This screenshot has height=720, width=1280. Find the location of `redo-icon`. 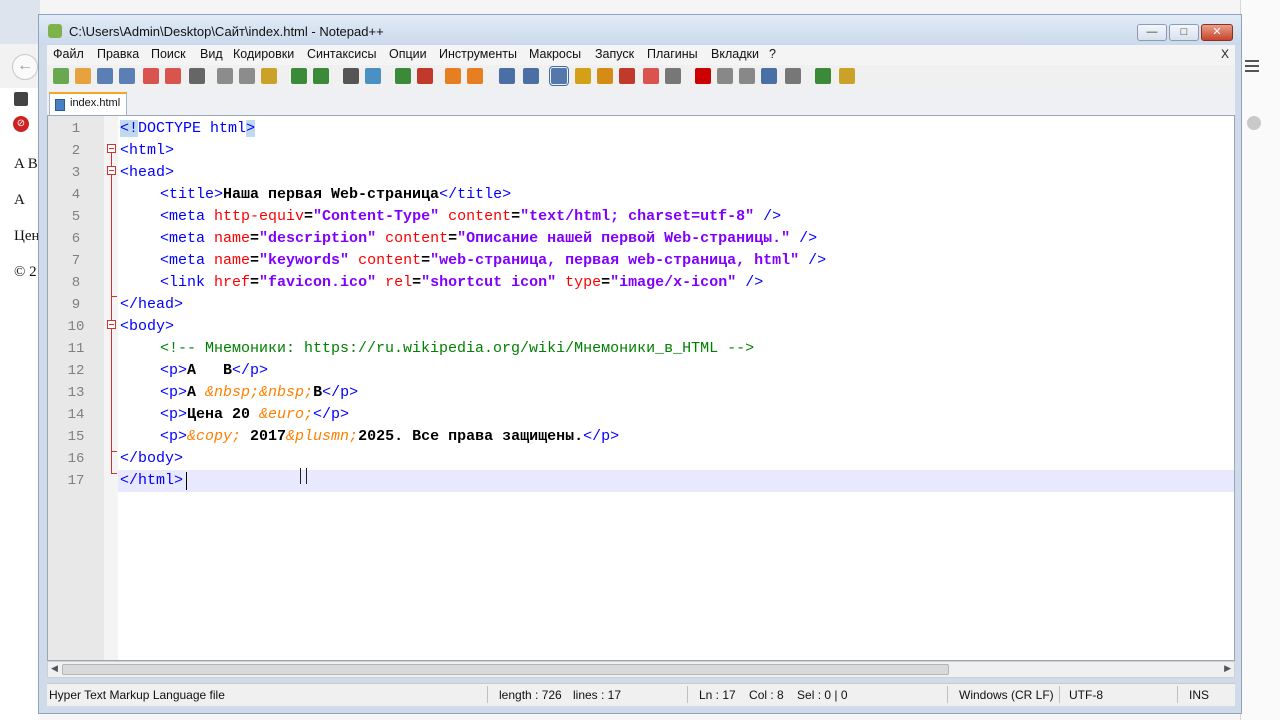

redo-icon is located at coordinates (321, 76).